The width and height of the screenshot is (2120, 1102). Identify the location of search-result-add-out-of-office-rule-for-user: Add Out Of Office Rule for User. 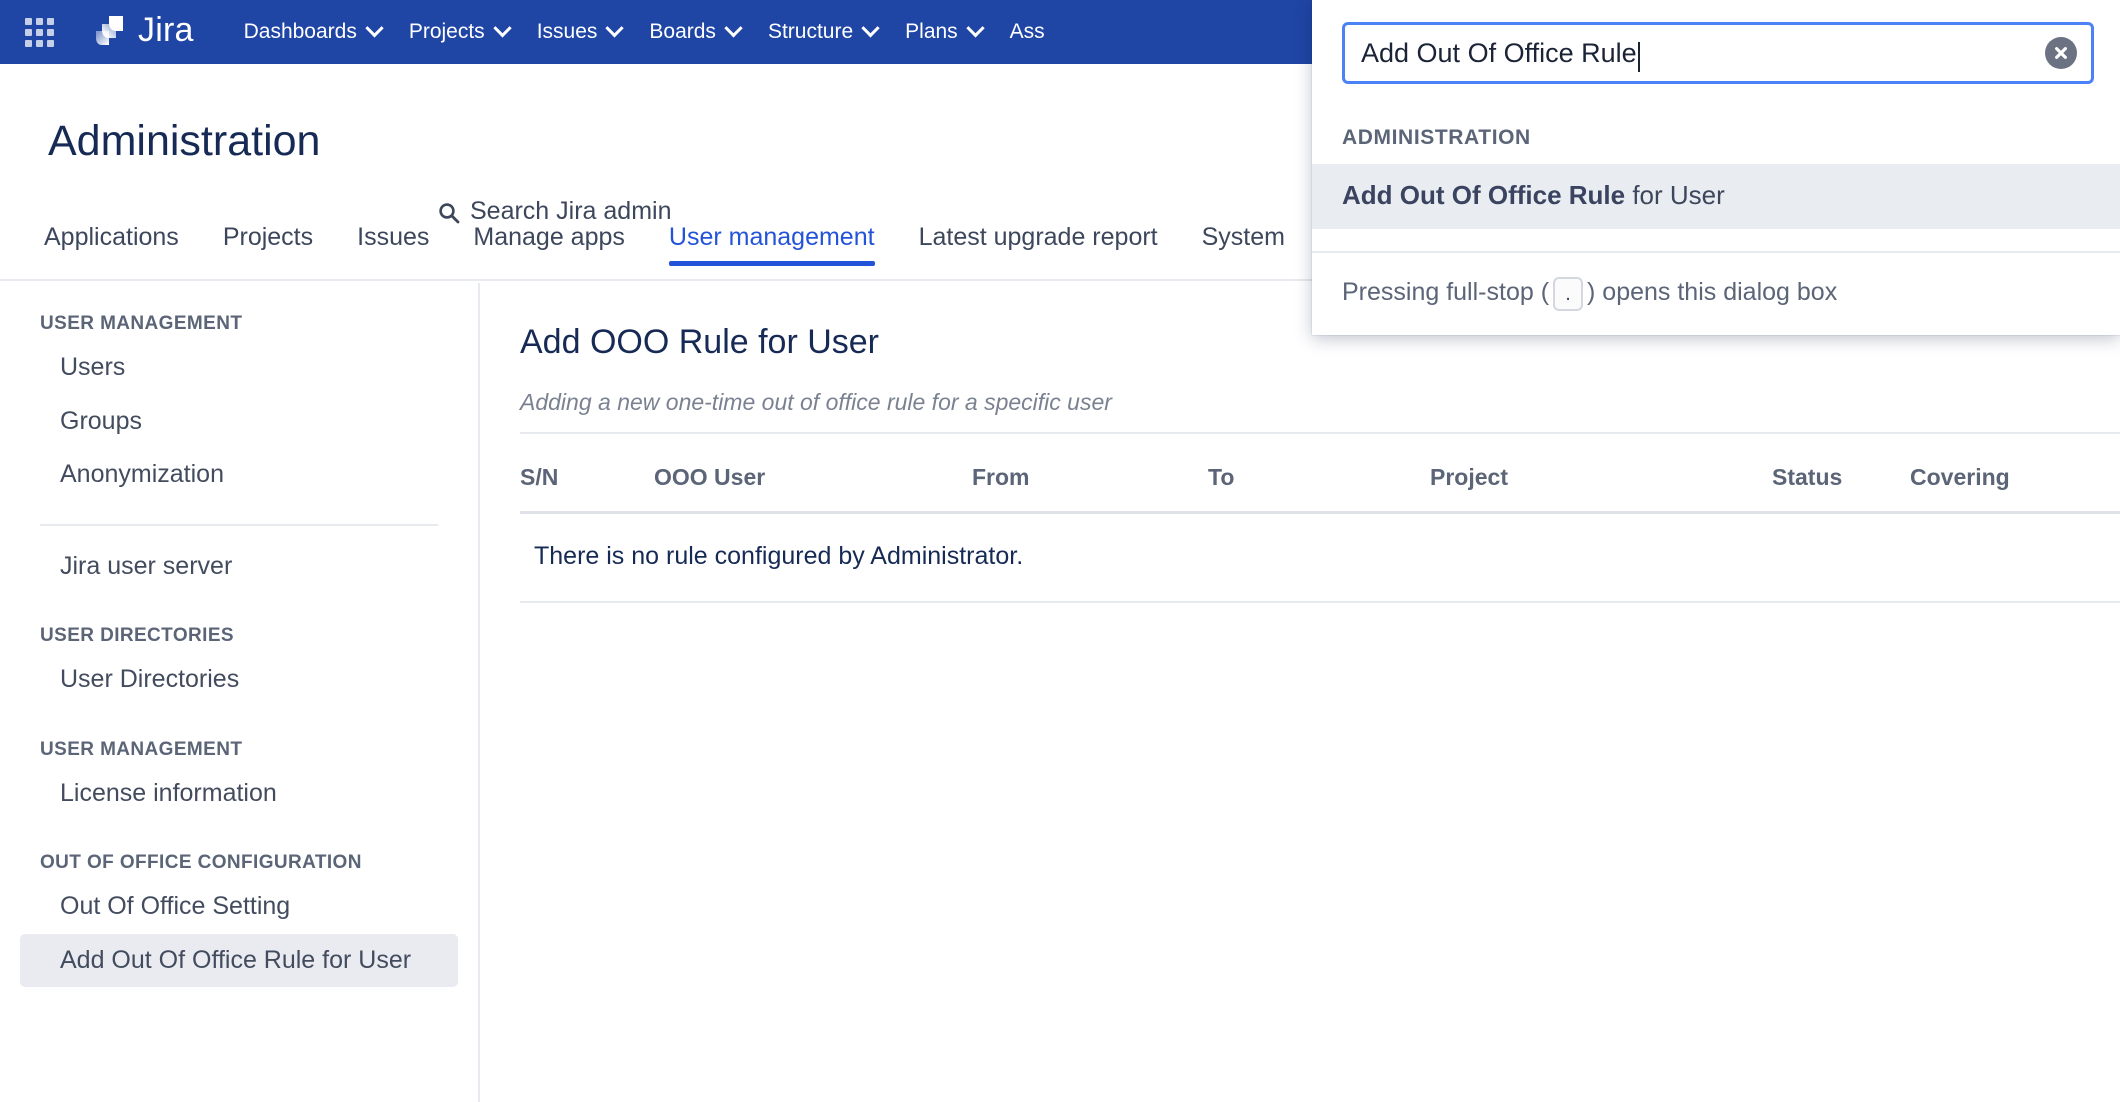
(1716, 197).